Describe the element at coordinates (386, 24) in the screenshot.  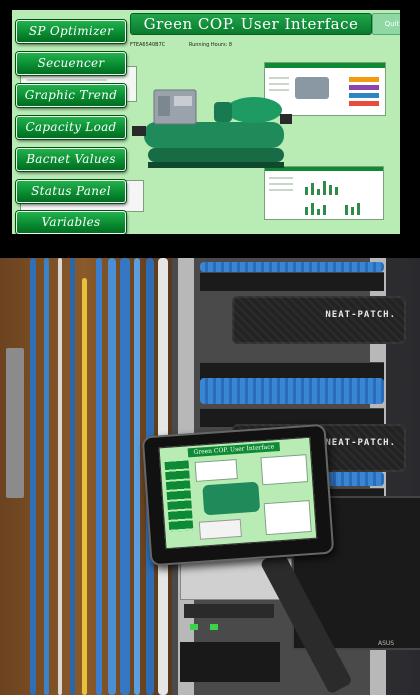
I see `quit-button: Quit` at that location.